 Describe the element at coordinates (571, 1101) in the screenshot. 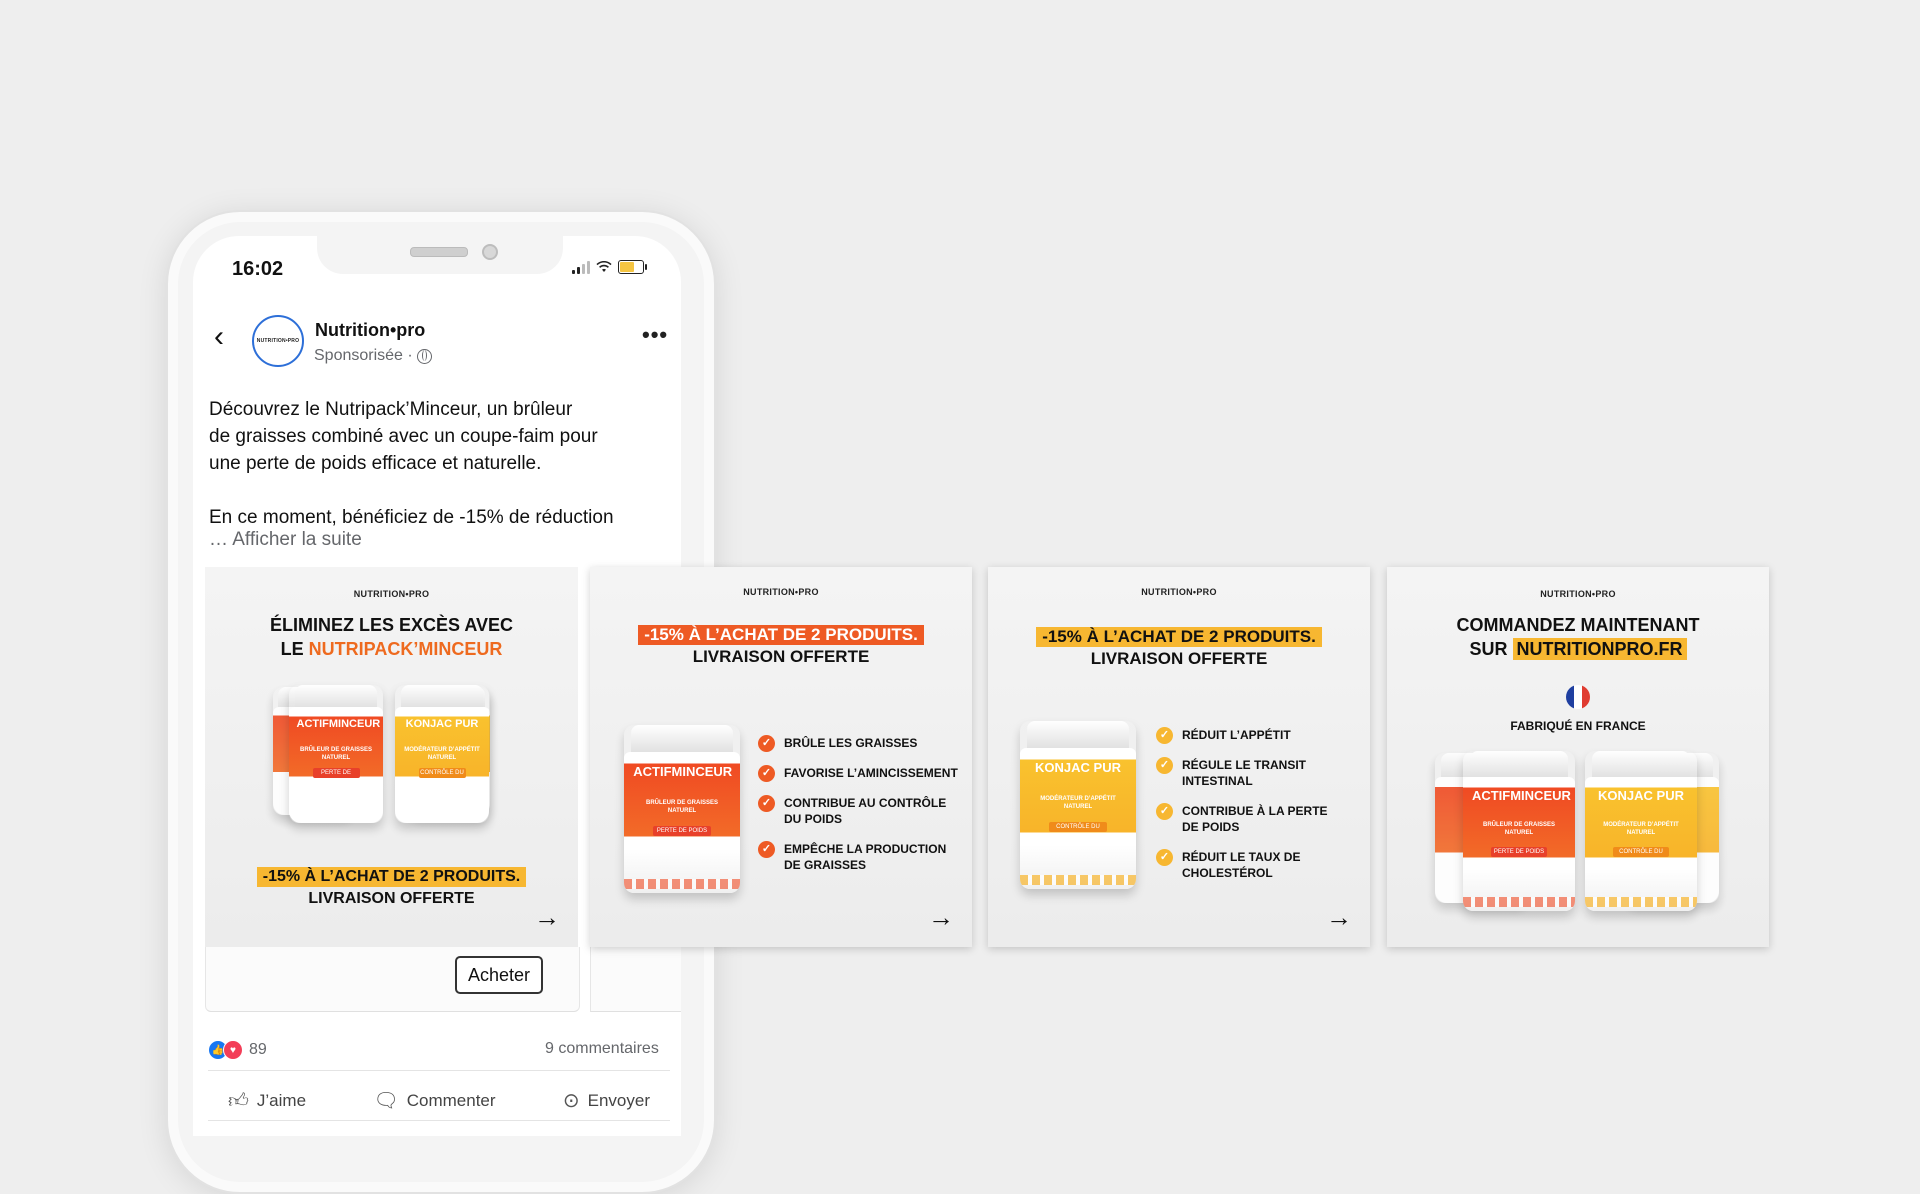

I see `messenger-icon: ⊙` at that location.